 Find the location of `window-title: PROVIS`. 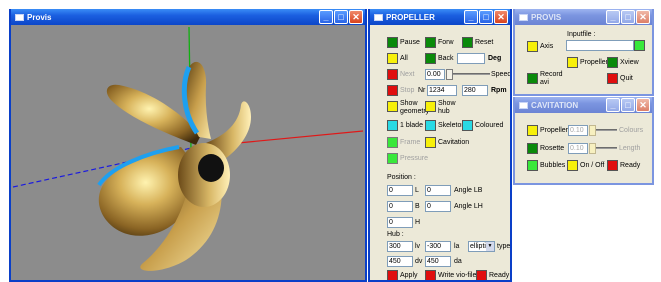

window-title: PROVIS is located at coordinates (546, 17).